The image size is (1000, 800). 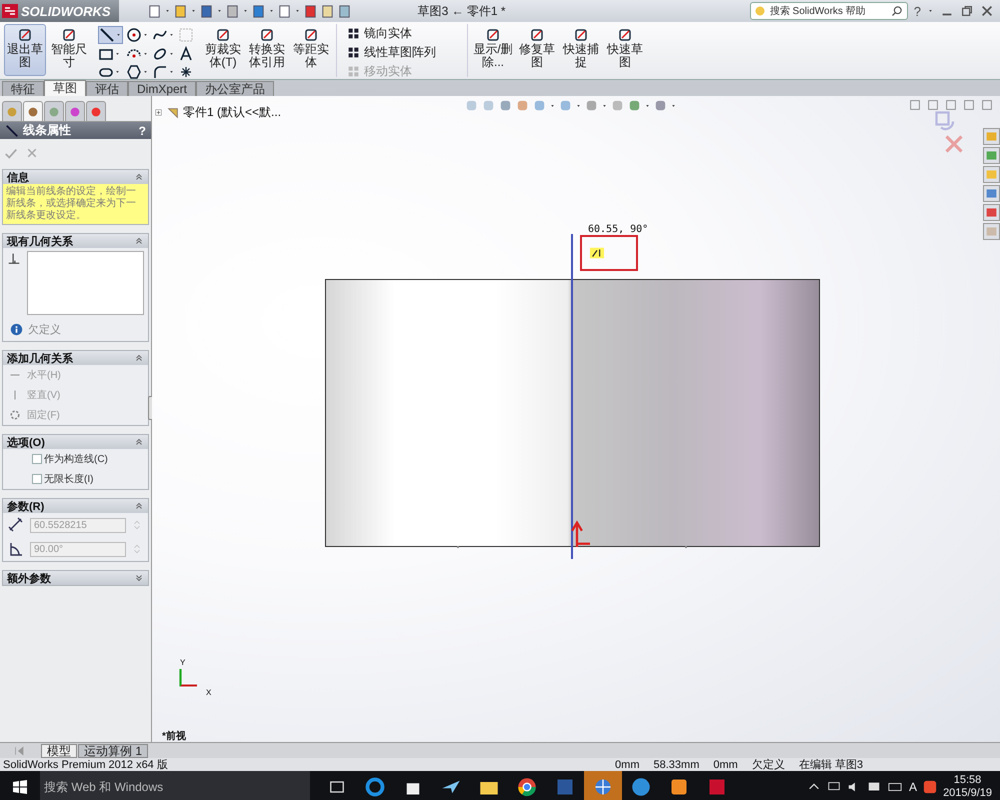 I want to click on logo-mark-icon, so click(x=10, y=11).